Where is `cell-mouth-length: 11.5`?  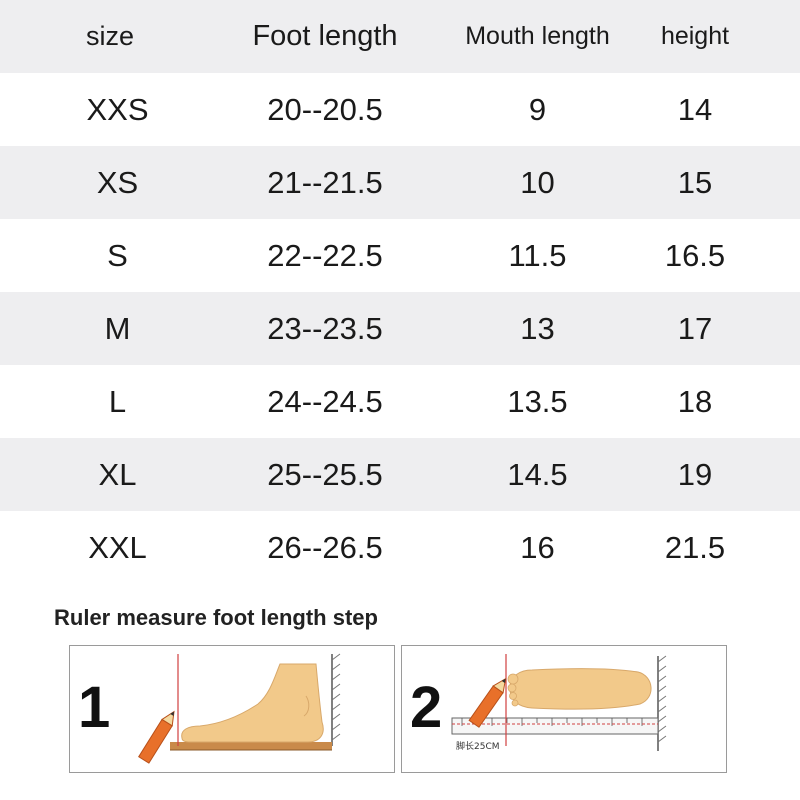 cell-mouth-length: 11.5 is located at coordinates (537, 255).